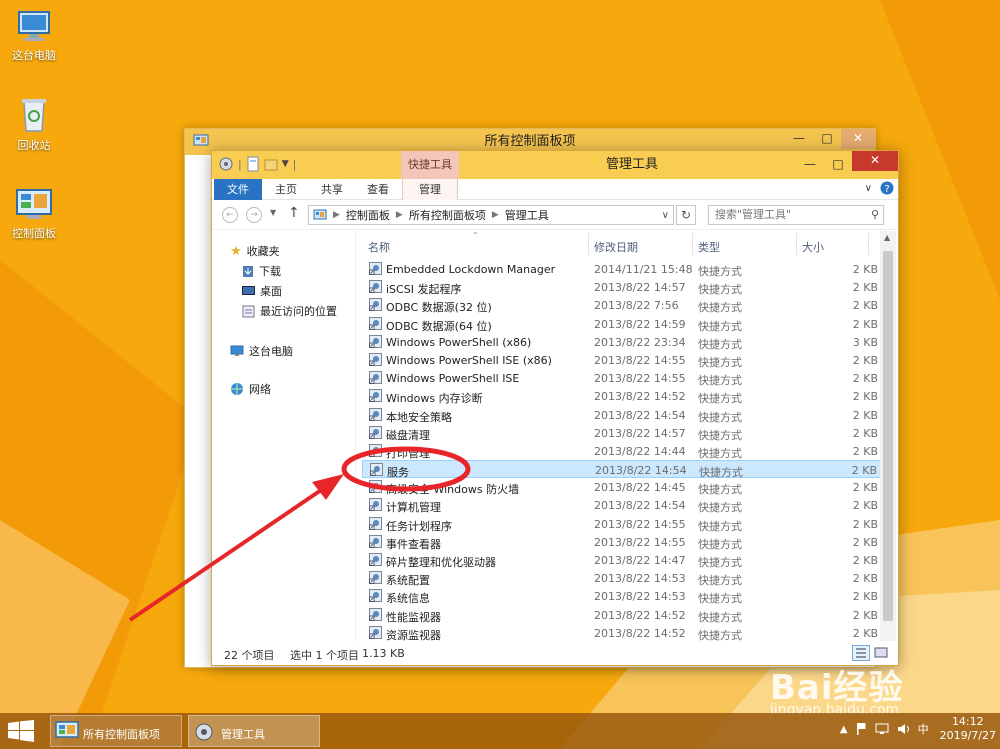 The width and height of the screenshot is (1000, 749). I want to click on file-date: 2013/8/22 14:53, so click(640, 579).